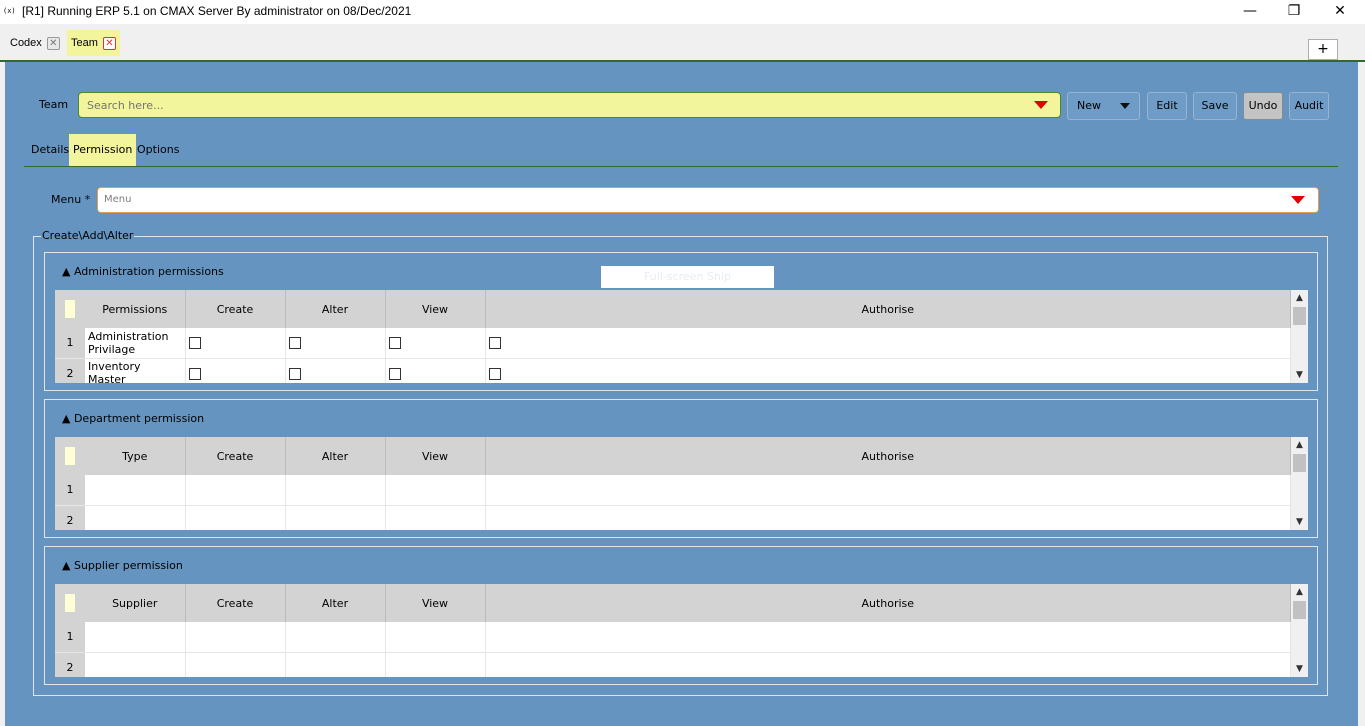  I want to click on tab-team: Team ✕, so click(93, 43).